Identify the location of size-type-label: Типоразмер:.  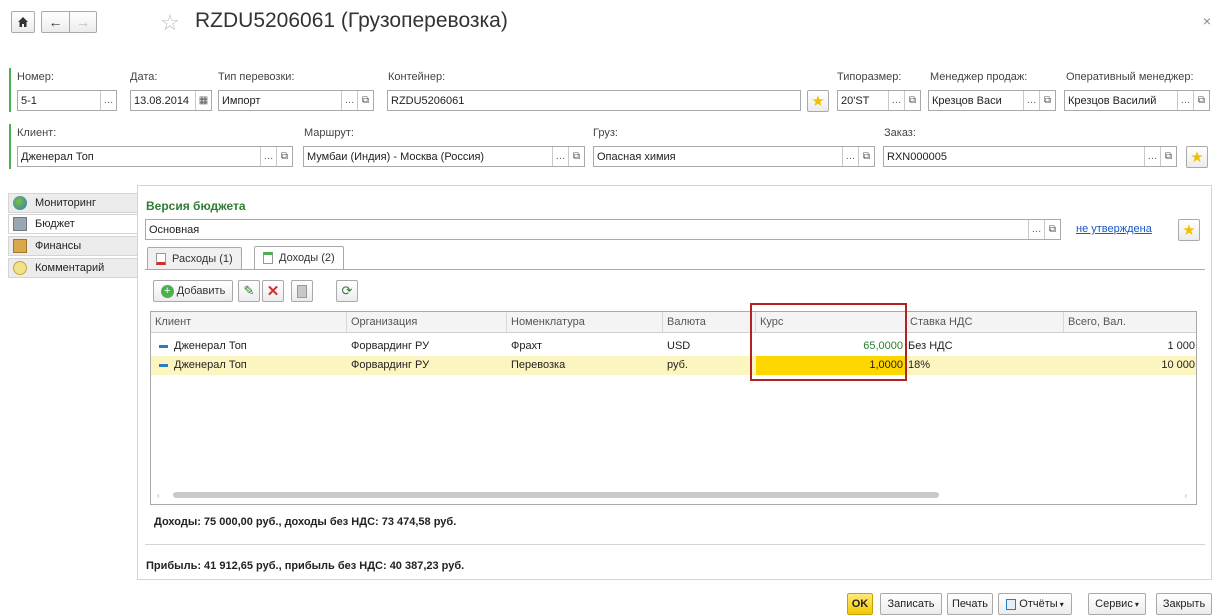
(869, 77).